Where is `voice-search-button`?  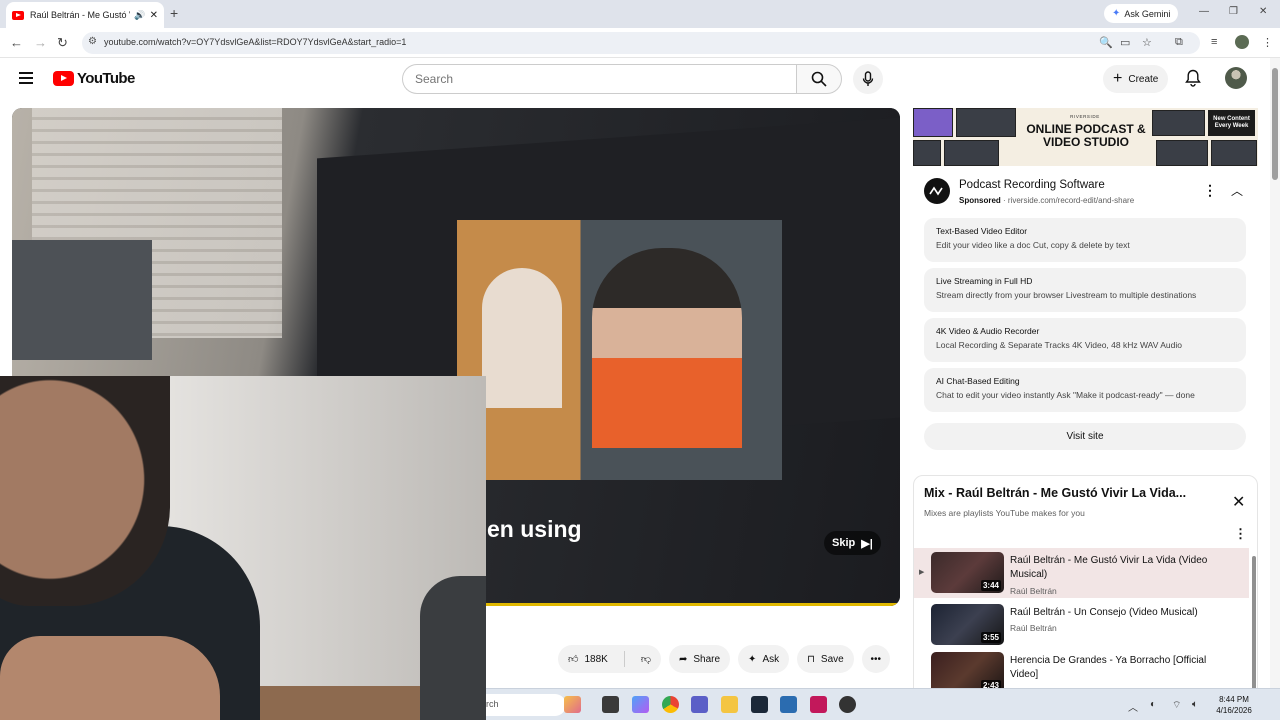
voice-search-button is located at coordinates (868, 79).